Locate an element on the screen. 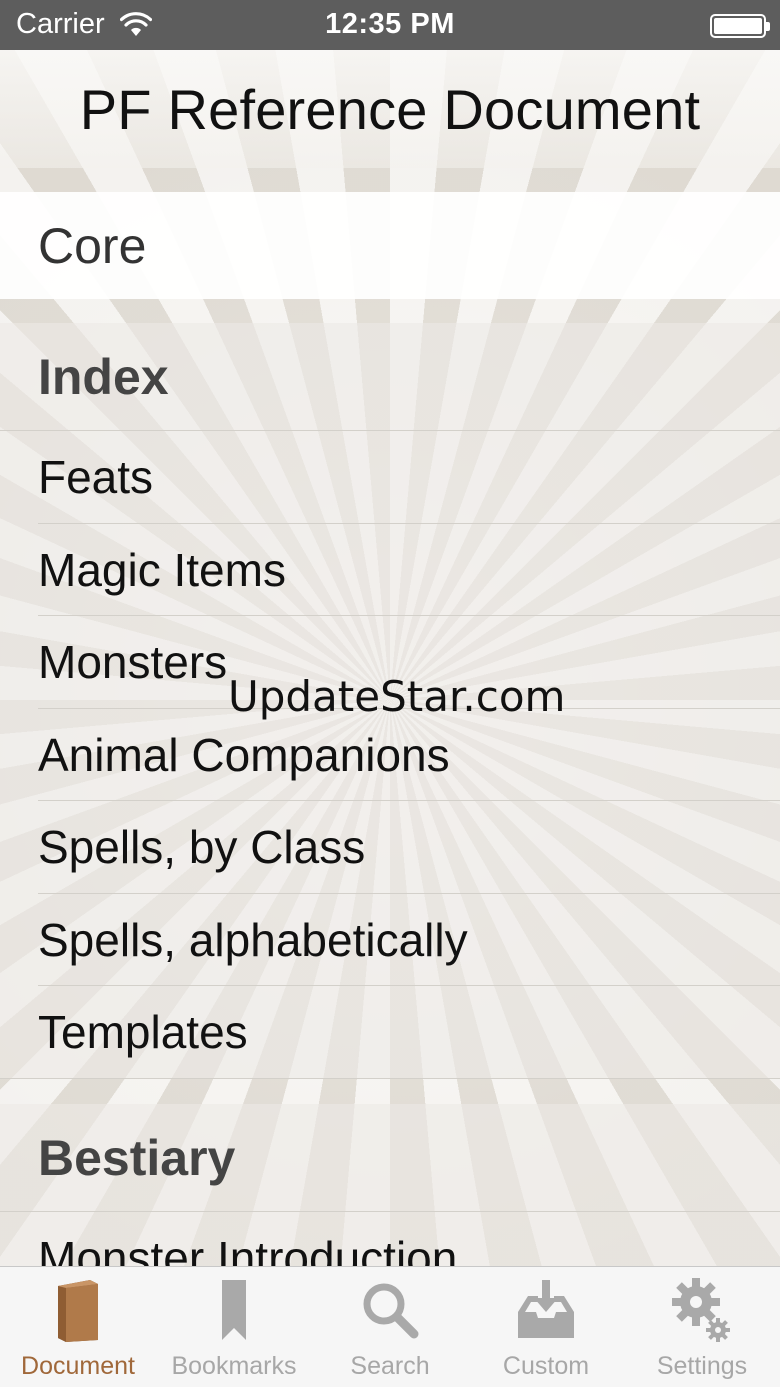  list-item-spells-by-class: Spells, by Class is located at coordinates (390, 847).